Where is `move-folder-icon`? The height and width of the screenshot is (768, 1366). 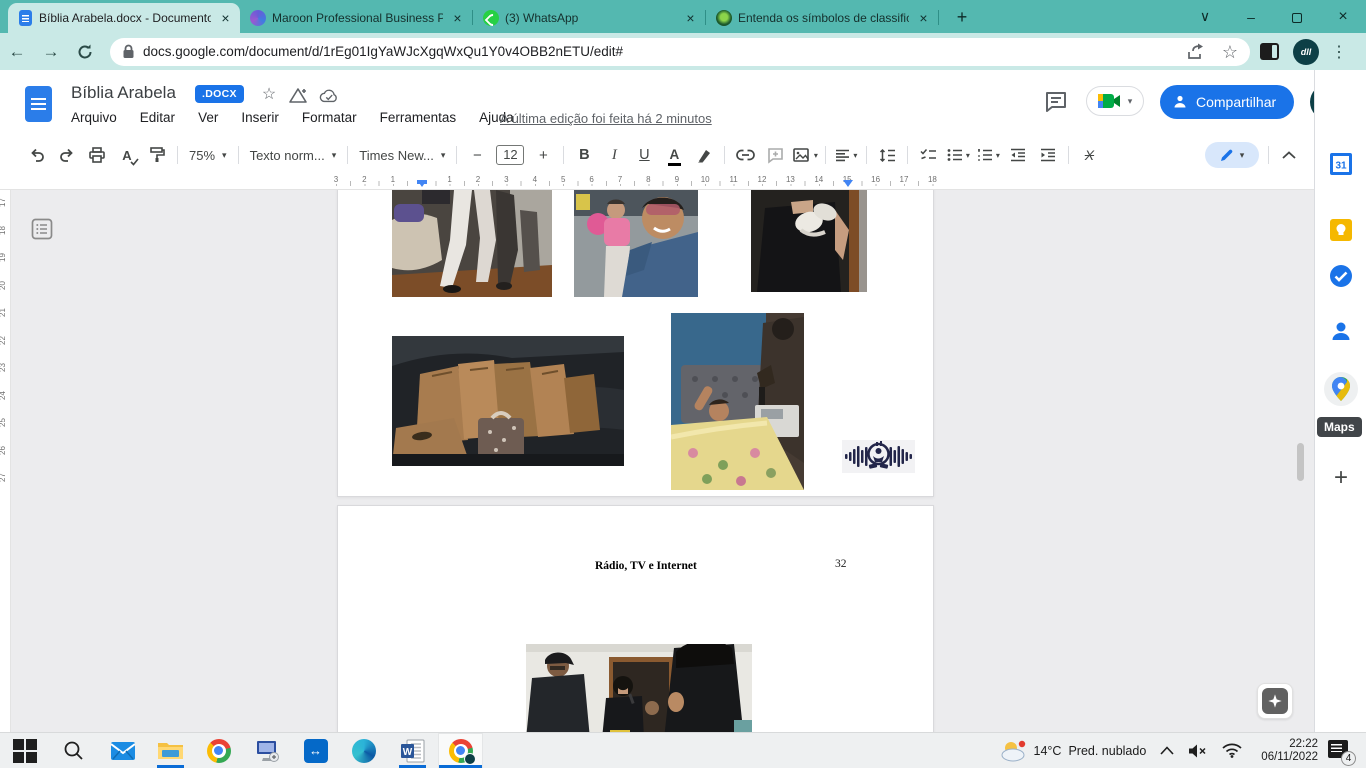 move-folder-icon is located at coordinates (298, 96).